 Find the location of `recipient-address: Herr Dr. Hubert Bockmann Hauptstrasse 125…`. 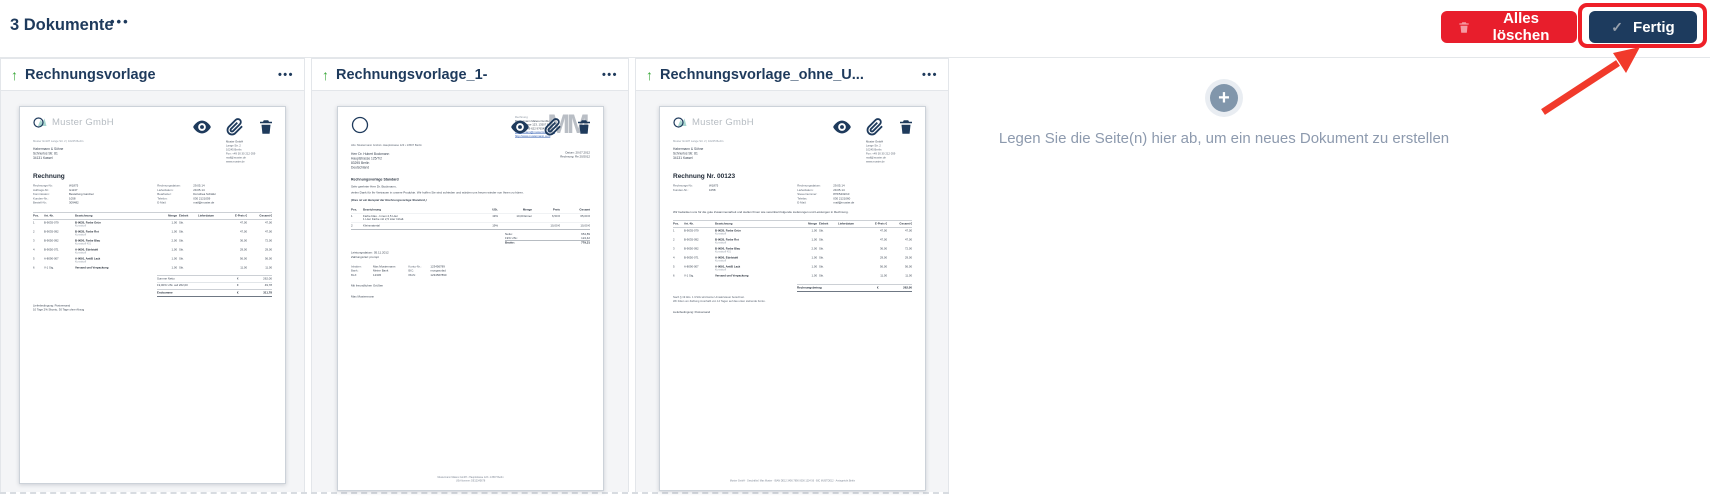

recipient-address: Herr Dr. Hubert Bockmann Hauptstrasse 125… is located at coordinates (369, 161).